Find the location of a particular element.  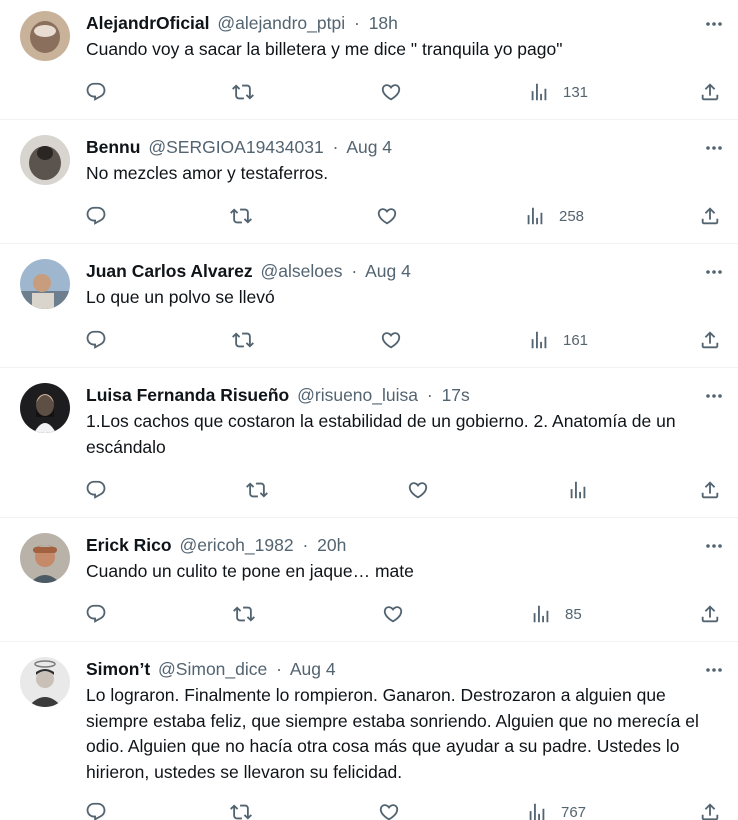

share-icon is located at coordinates (710, 216).